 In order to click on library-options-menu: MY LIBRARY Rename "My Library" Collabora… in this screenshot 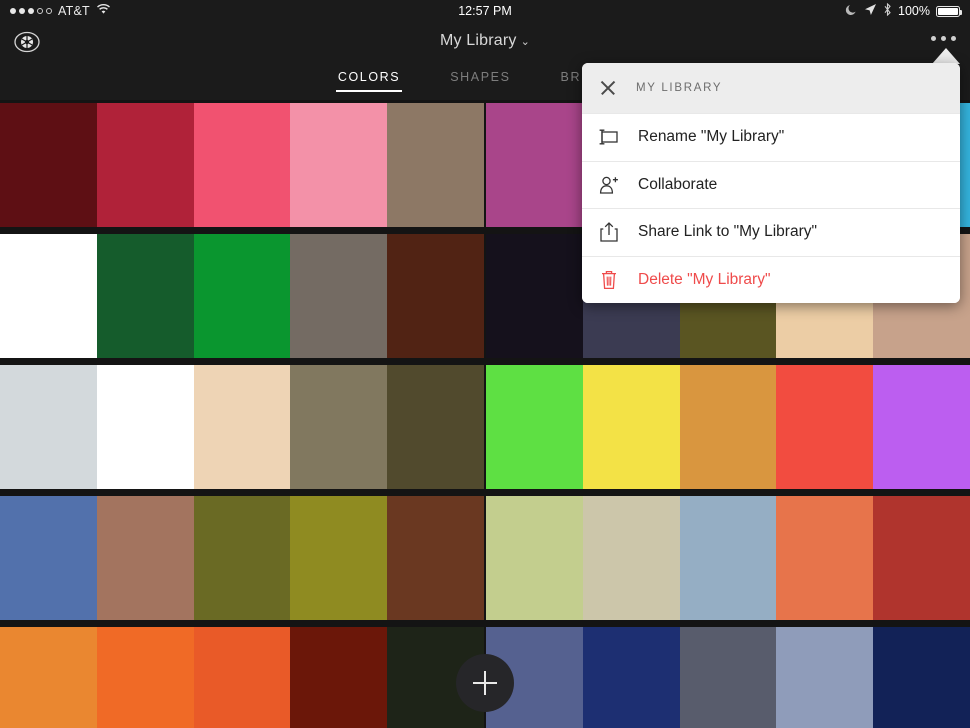, I will do `click(771, 183)`.